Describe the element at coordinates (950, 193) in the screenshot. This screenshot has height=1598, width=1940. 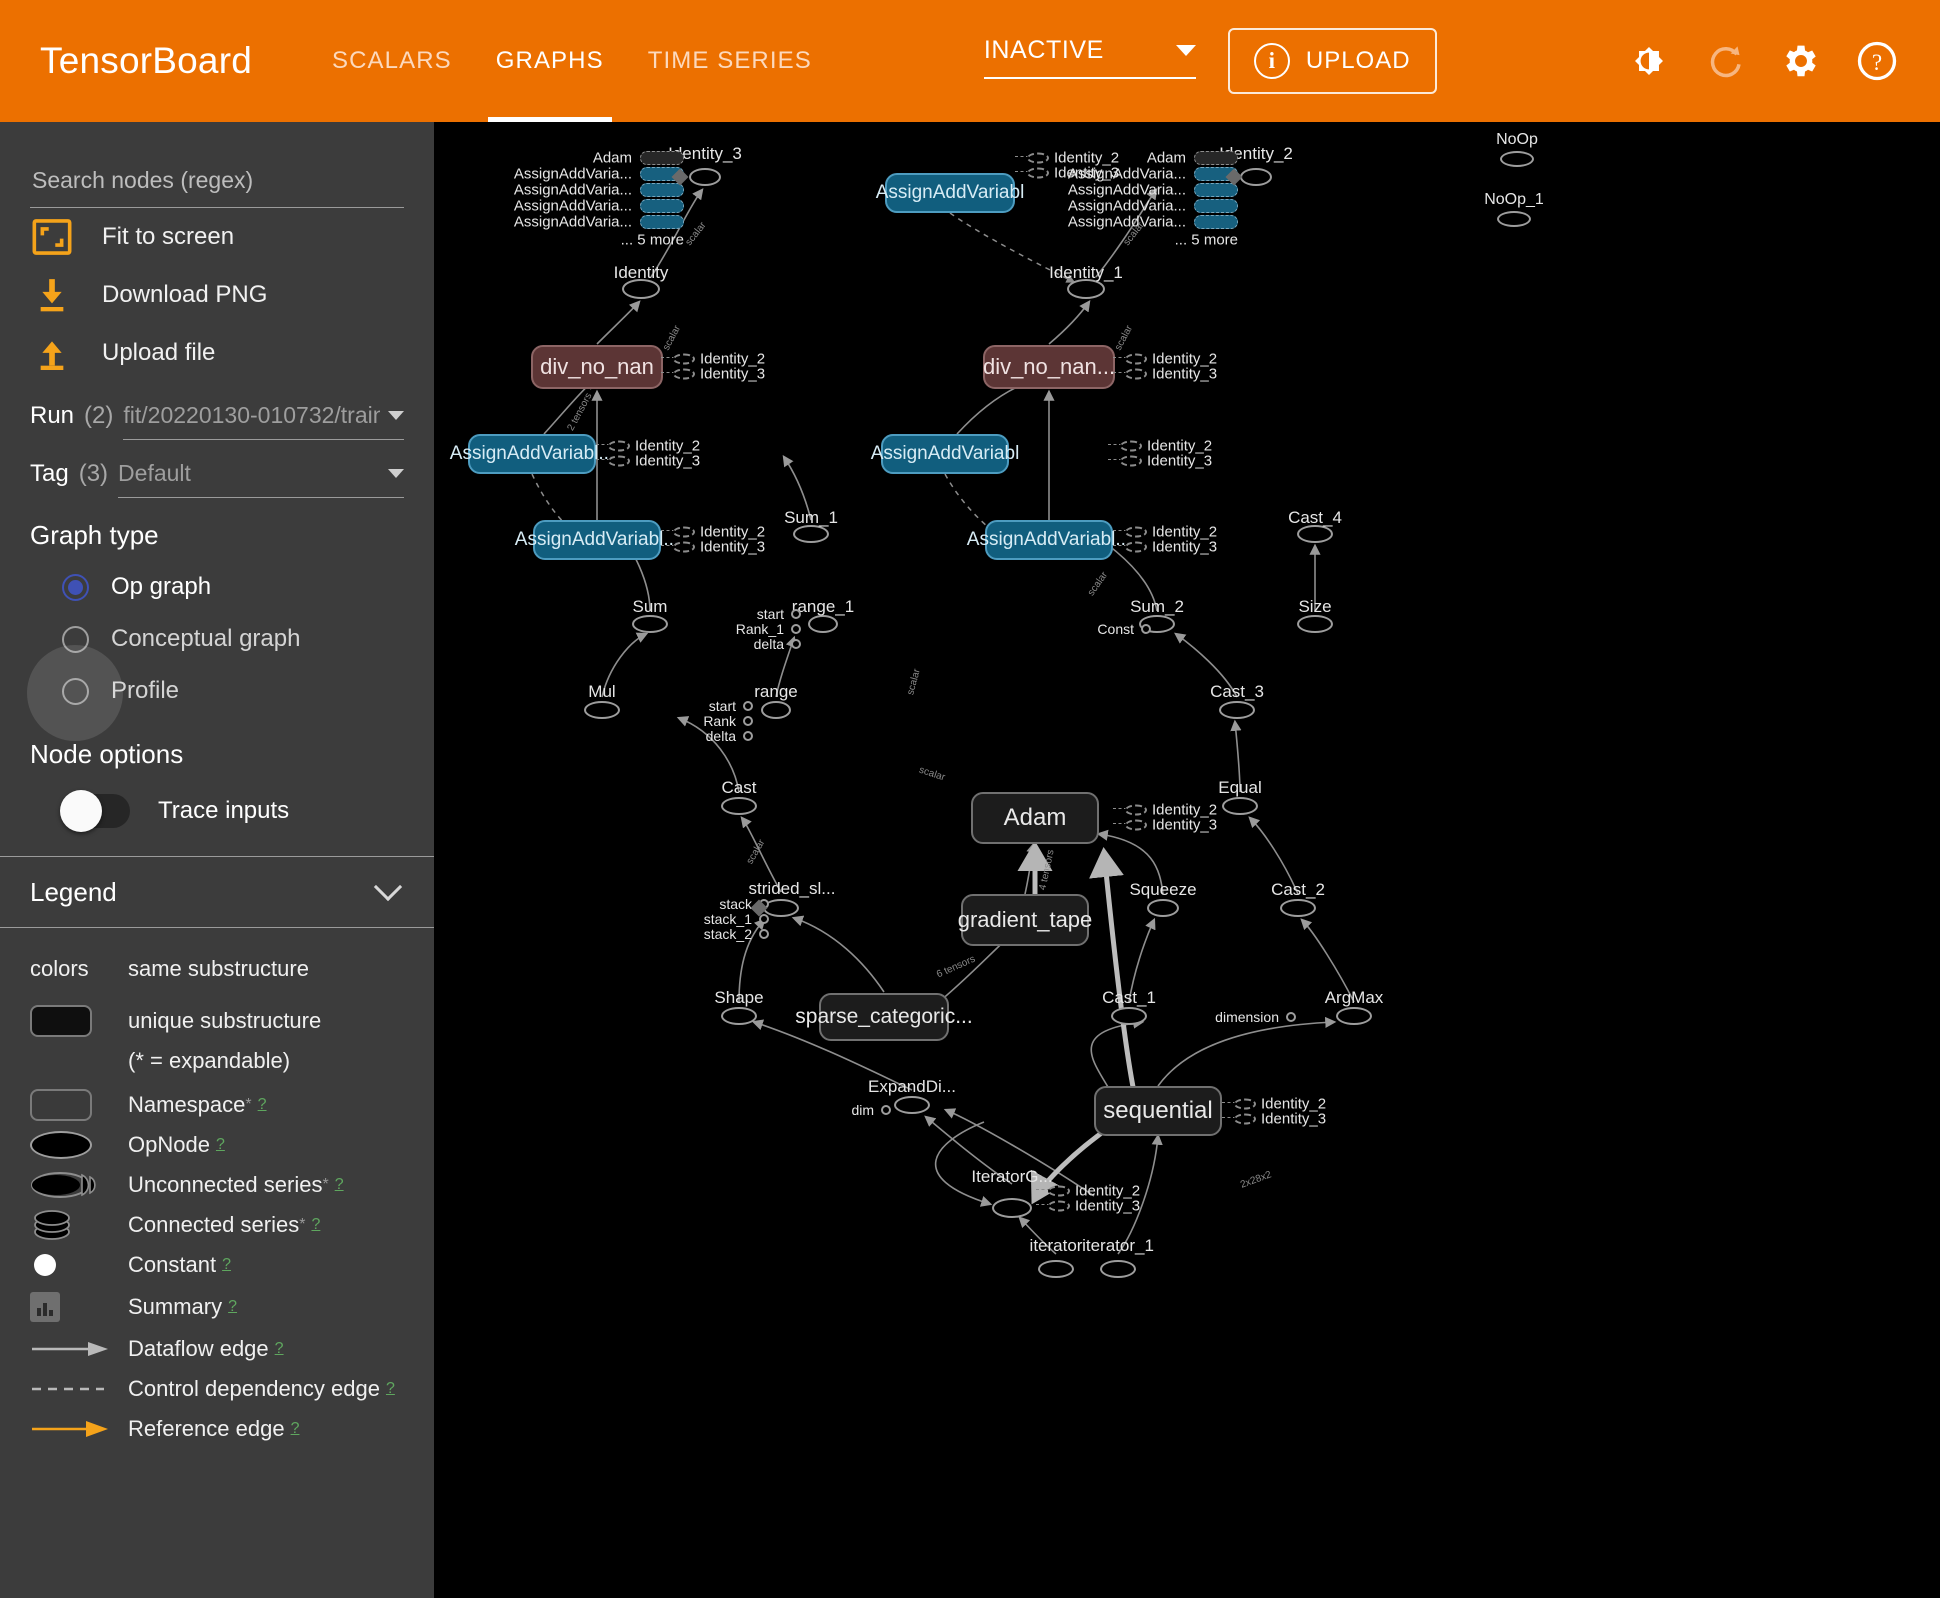
I see `graph-node-aav_tr_top: AssignAddVariabl` at that location.